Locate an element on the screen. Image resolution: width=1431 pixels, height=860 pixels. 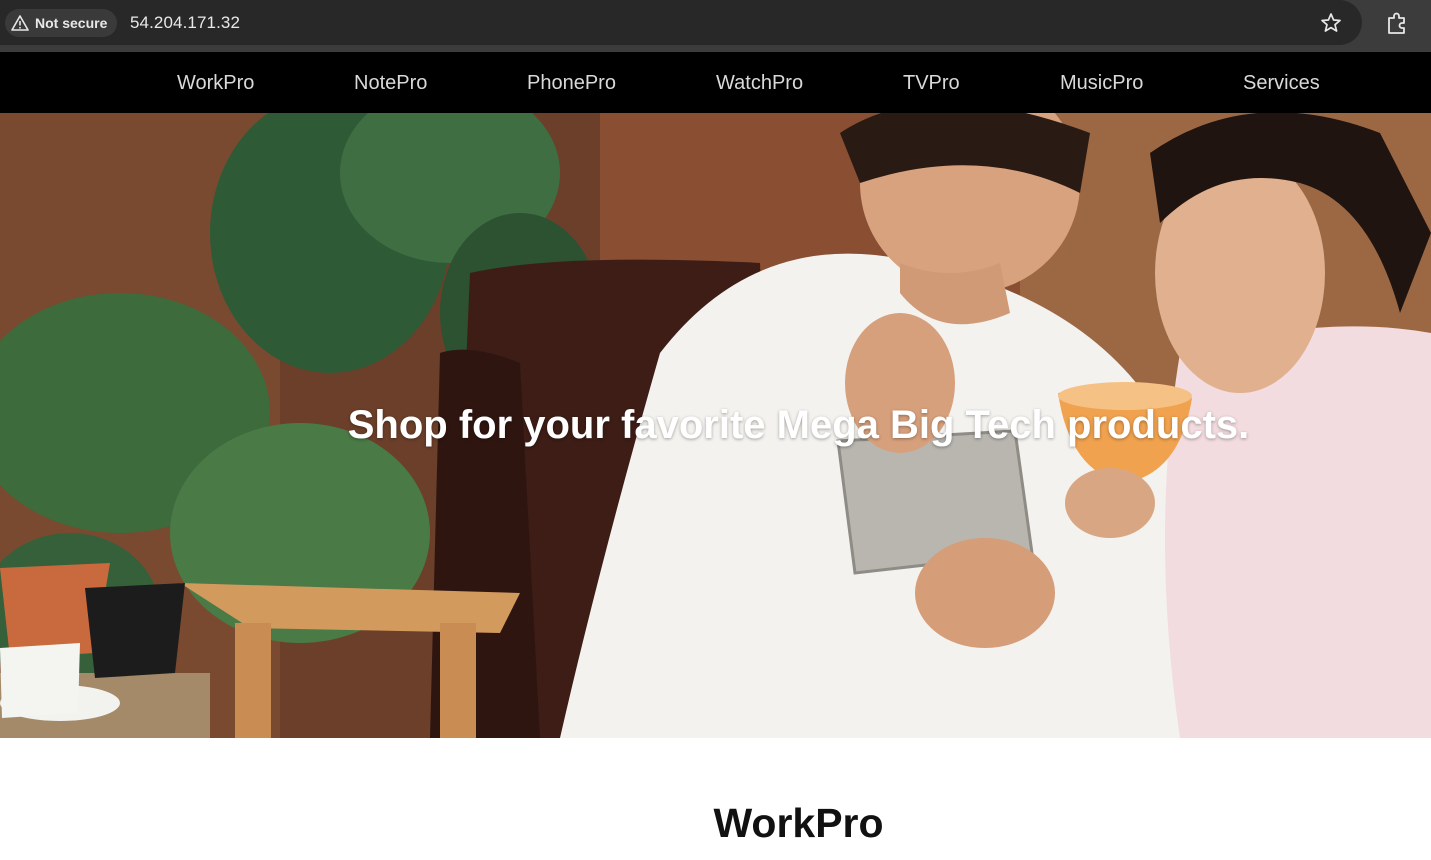
extensions-puzzle-icon is located at coordinates (1397, 23).